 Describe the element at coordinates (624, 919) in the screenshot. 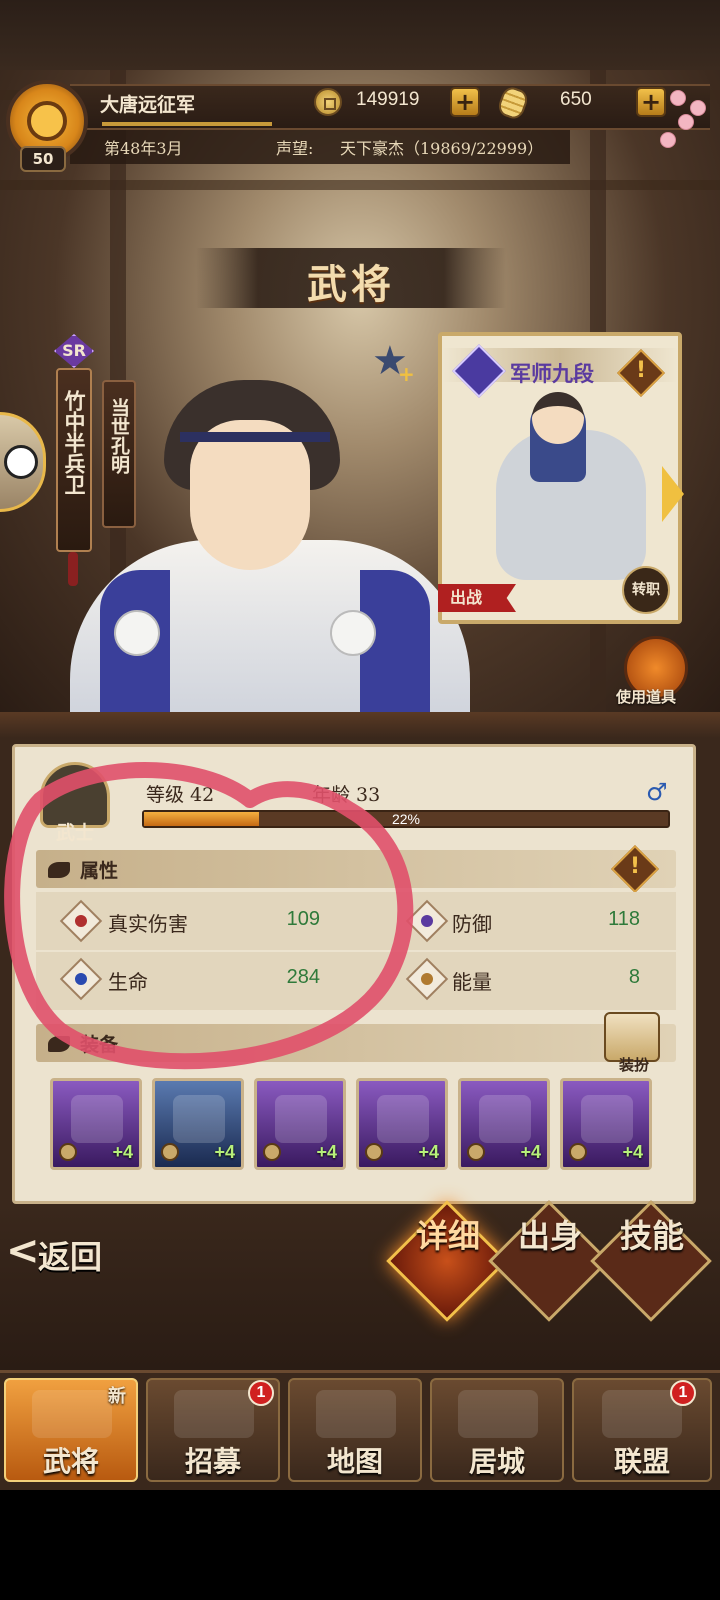

I see `attr-value: 118` at that location.